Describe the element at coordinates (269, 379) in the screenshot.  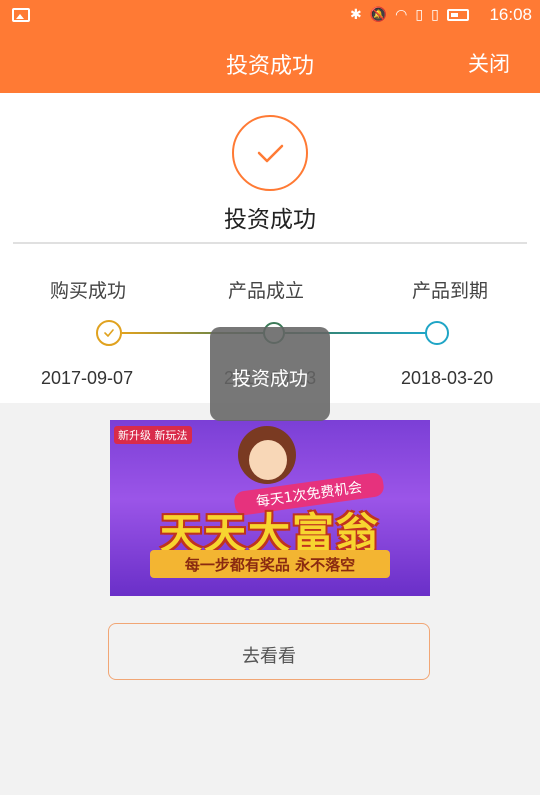
I see `toast-text: 投资成功` at that location.